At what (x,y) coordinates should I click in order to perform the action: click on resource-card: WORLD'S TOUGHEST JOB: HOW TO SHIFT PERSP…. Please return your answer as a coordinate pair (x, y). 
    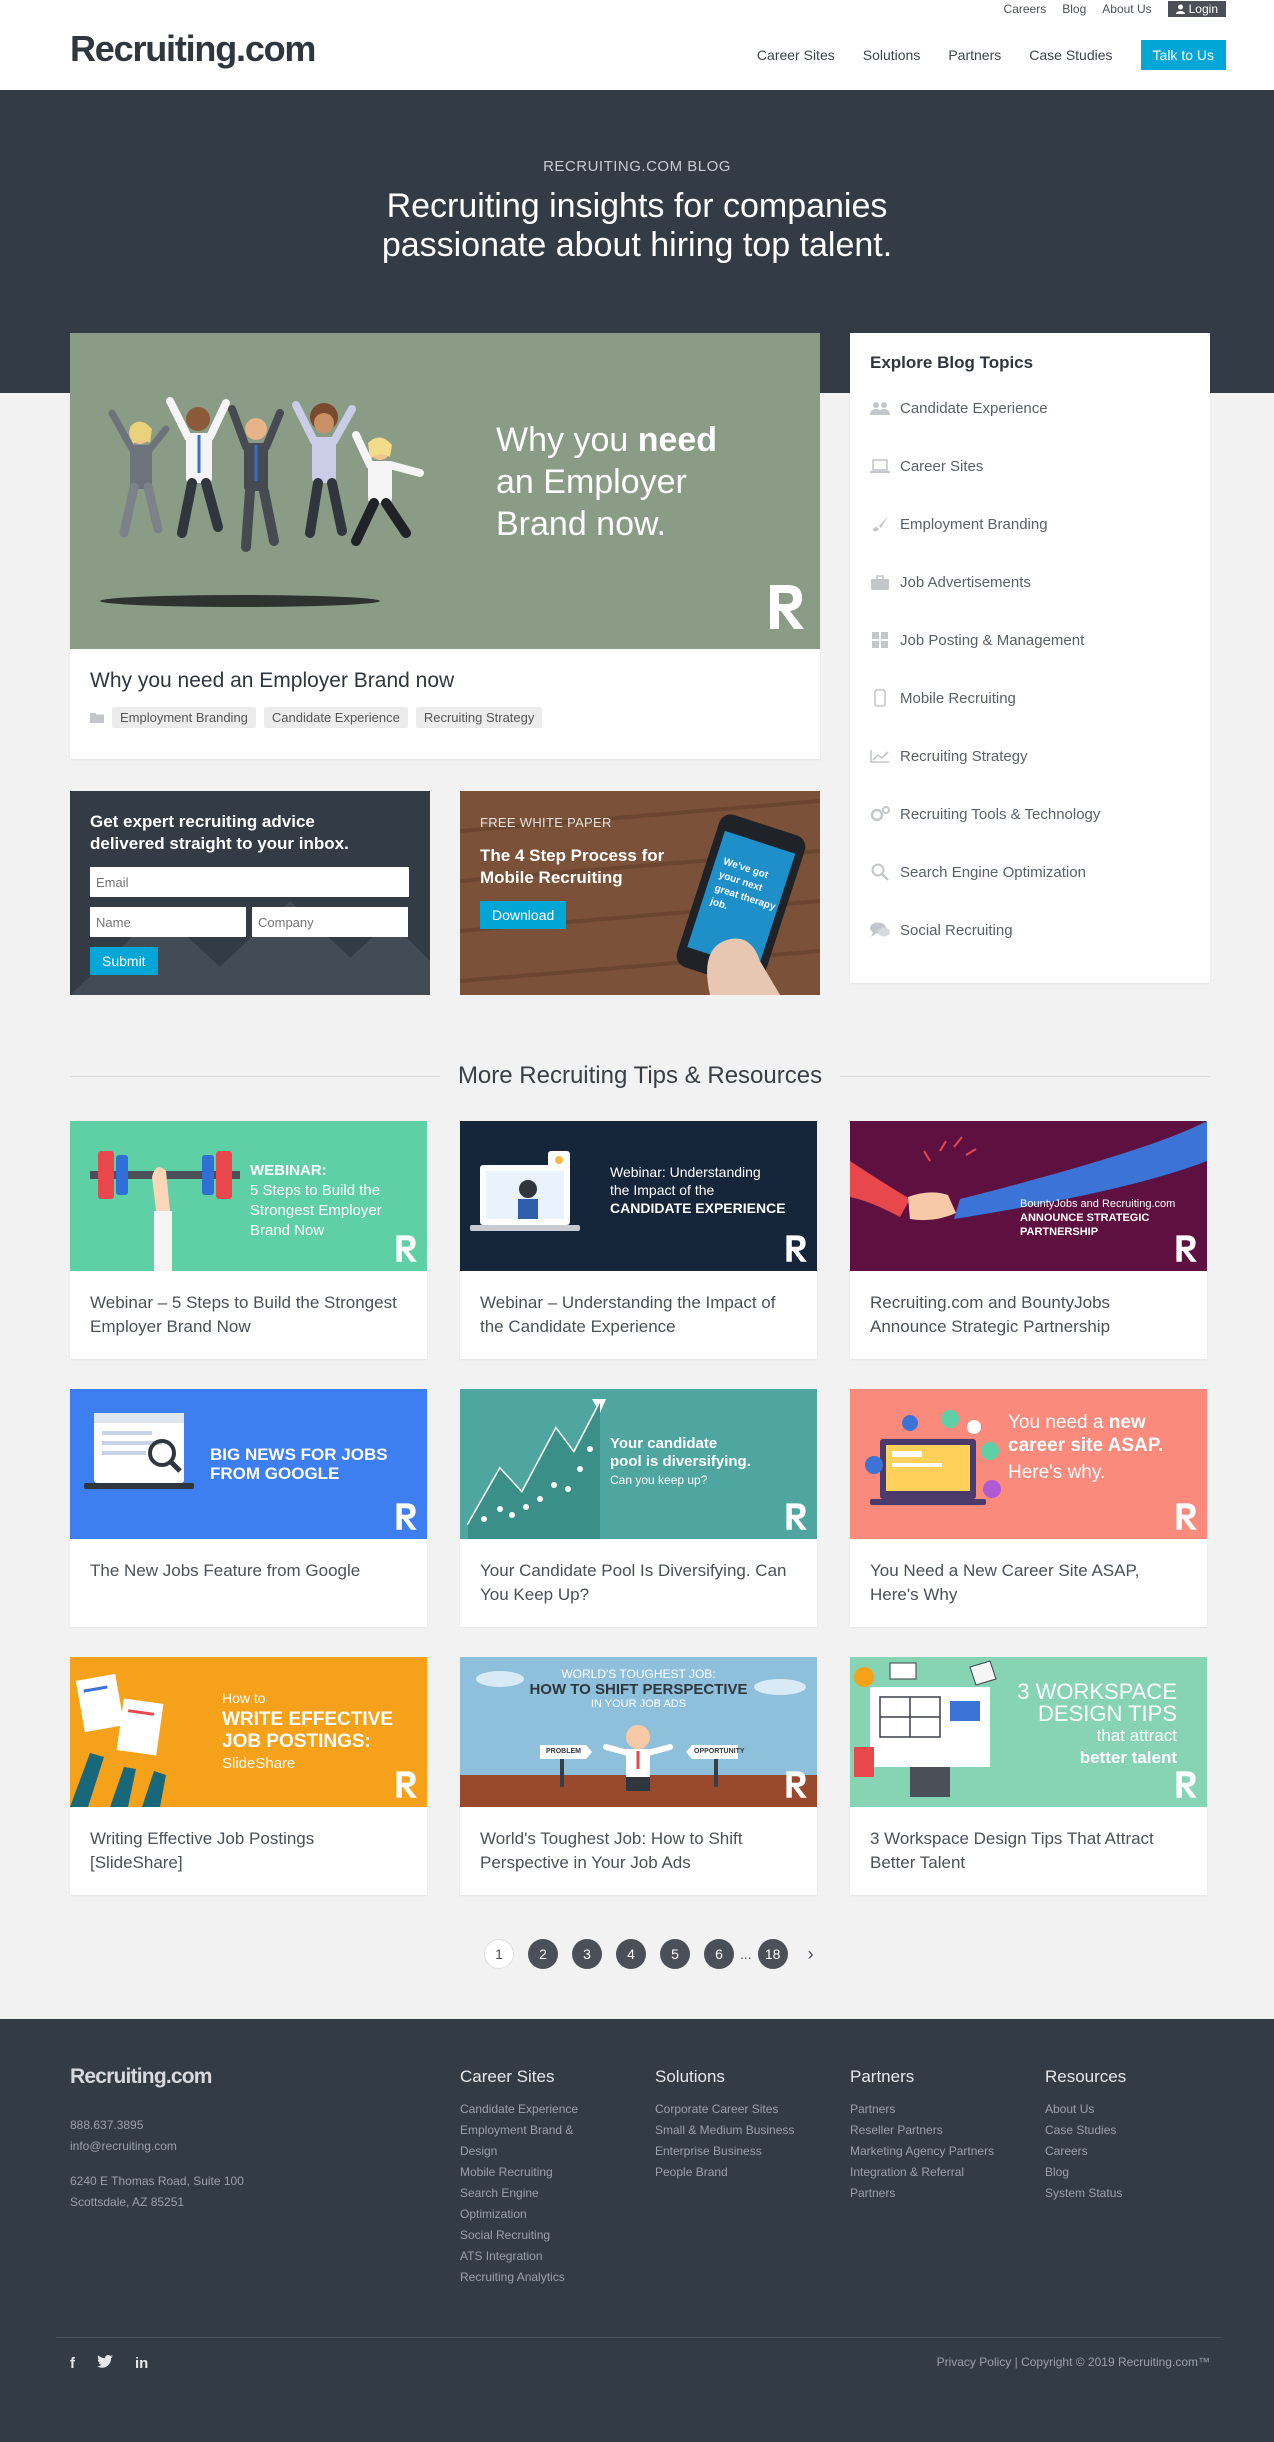
    Looking at the image, I should click on (638, 1776).